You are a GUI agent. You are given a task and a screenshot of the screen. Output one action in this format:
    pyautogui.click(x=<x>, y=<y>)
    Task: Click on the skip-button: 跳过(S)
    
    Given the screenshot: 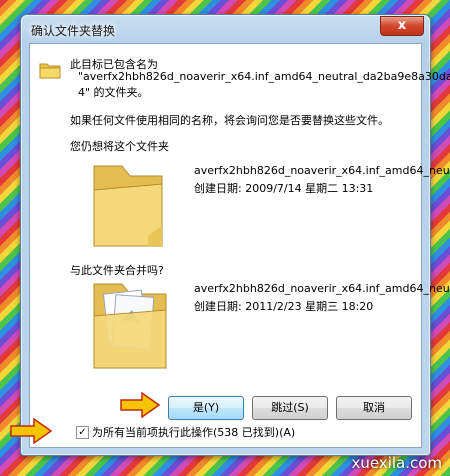 What is the action you would take?
    pyautogui.click(x=290, y=408)
    